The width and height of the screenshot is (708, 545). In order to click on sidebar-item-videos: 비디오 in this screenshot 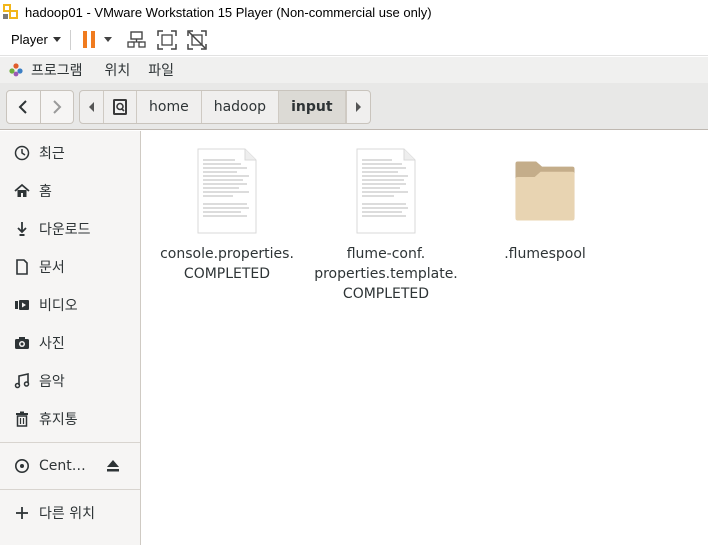, I will do `click(70, 305)`.